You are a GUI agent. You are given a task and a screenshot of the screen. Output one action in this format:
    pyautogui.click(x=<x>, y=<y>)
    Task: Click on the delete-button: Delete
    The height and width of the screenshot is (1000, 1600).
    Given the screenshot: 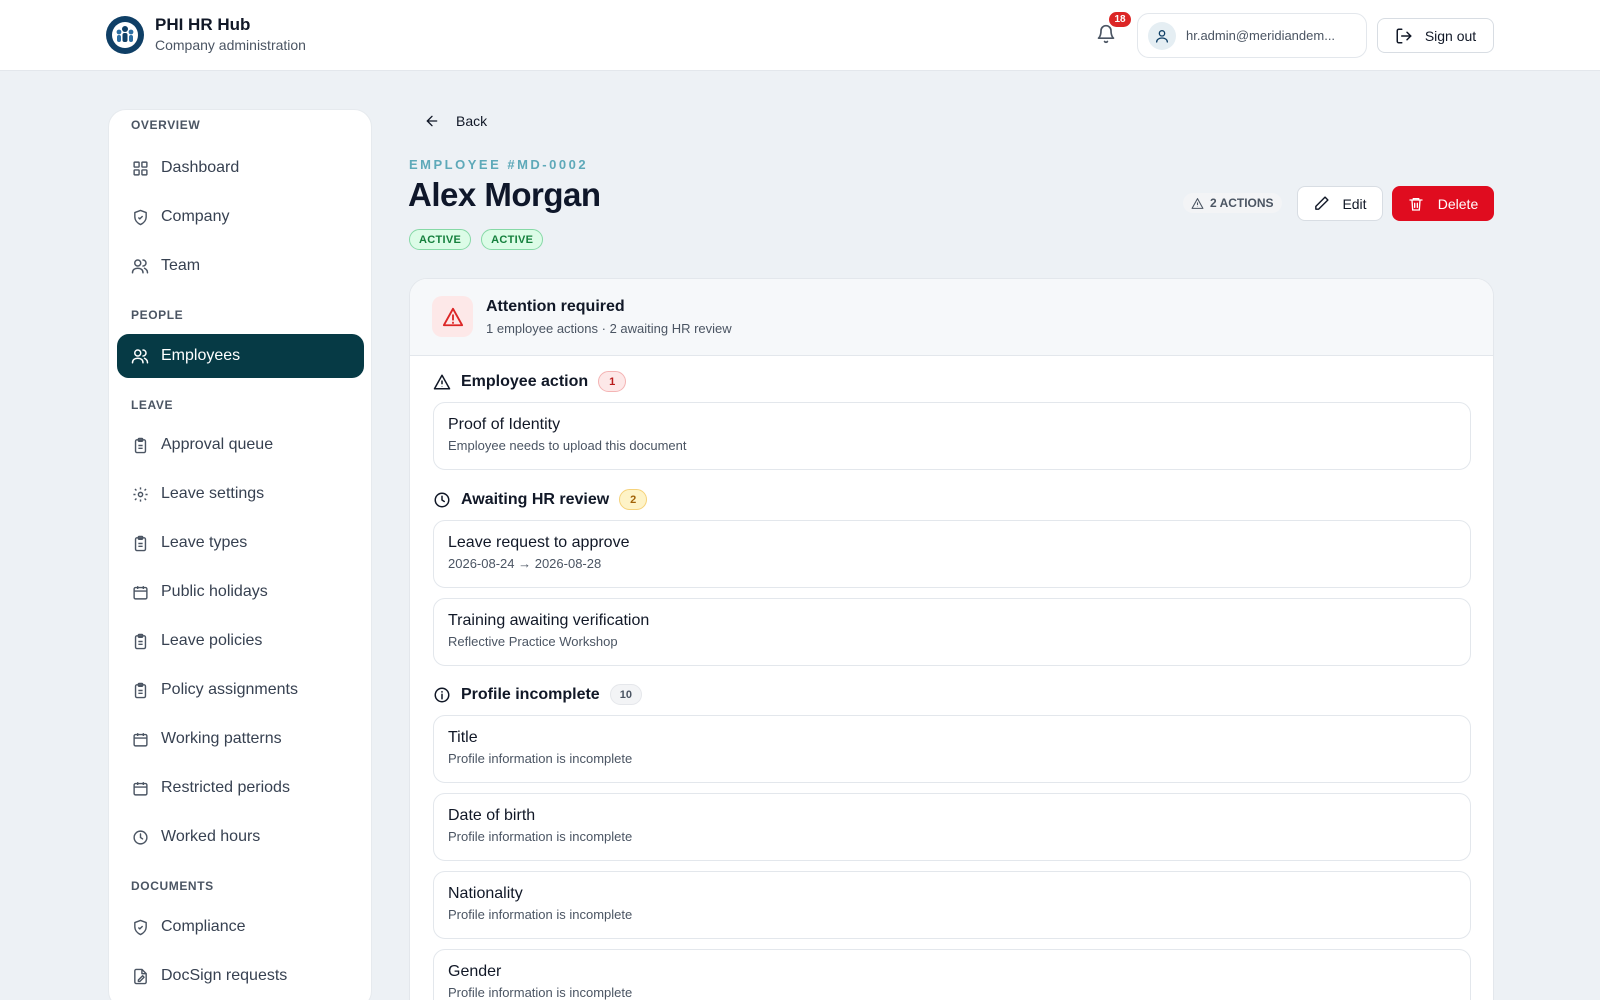 What is the action you would take?
    pyautogui.click(x=1443, y=203)
    